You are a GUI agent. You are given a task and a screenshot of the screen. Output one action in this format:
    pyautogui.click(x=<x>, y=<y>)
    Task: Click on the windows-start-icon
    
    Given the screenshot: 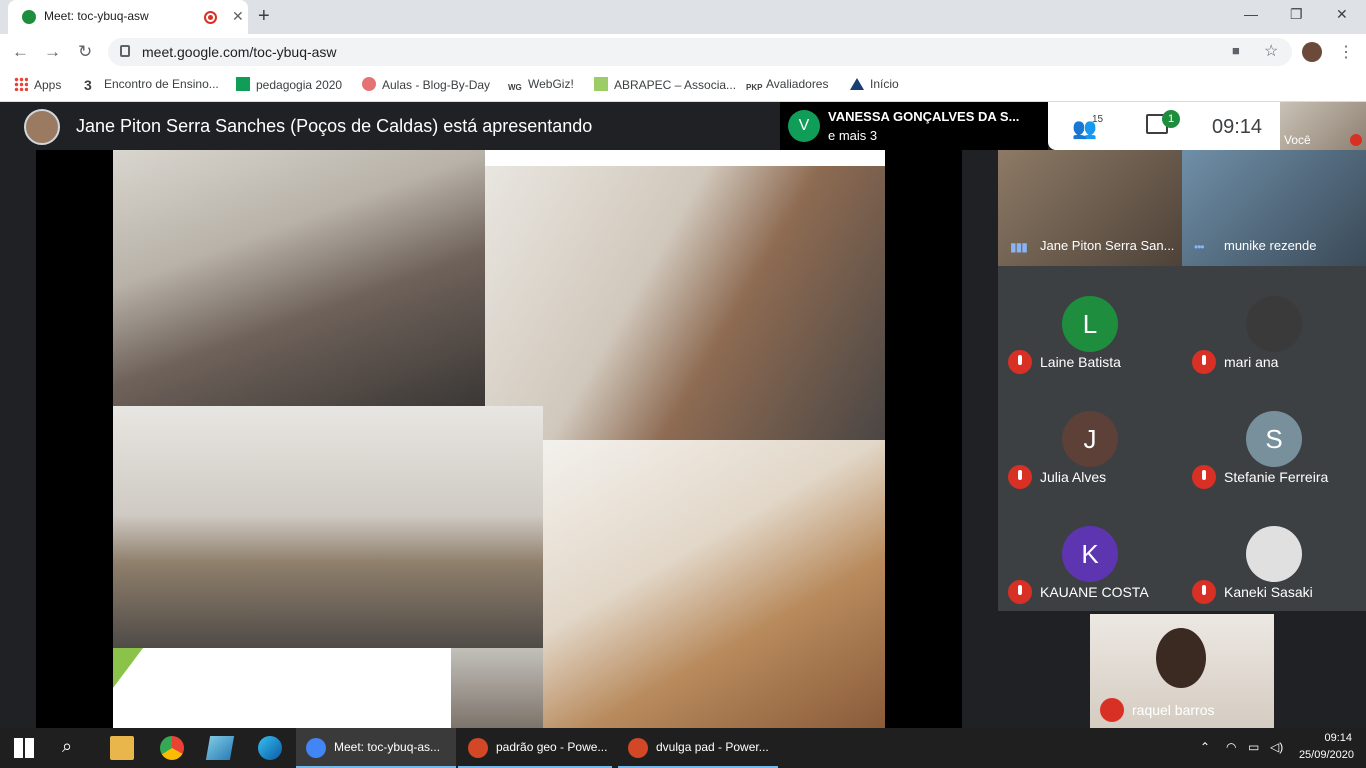 What is the action you would take?
    pyautogui.click(x=24, y=748)
    